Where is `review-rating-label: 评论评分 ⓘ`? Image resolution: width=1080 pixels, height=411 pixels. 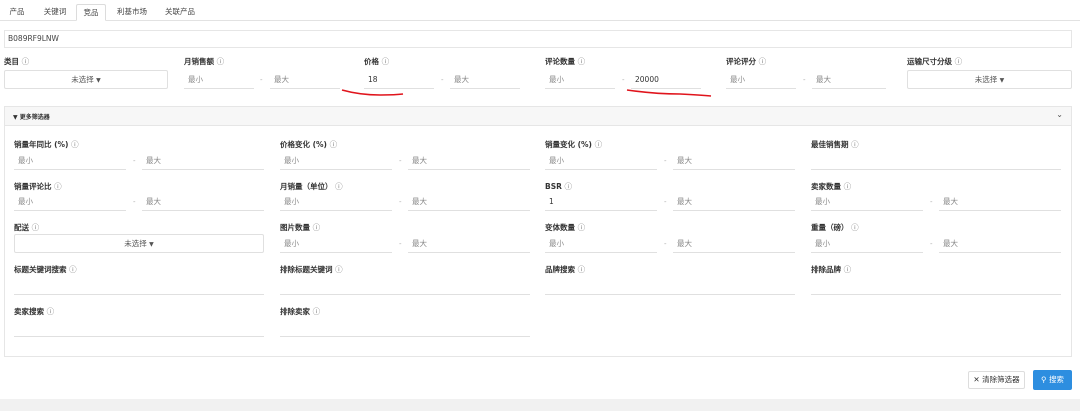 review-rating-label: 评论评分 ⓘ is located at coordinates (746, 61).